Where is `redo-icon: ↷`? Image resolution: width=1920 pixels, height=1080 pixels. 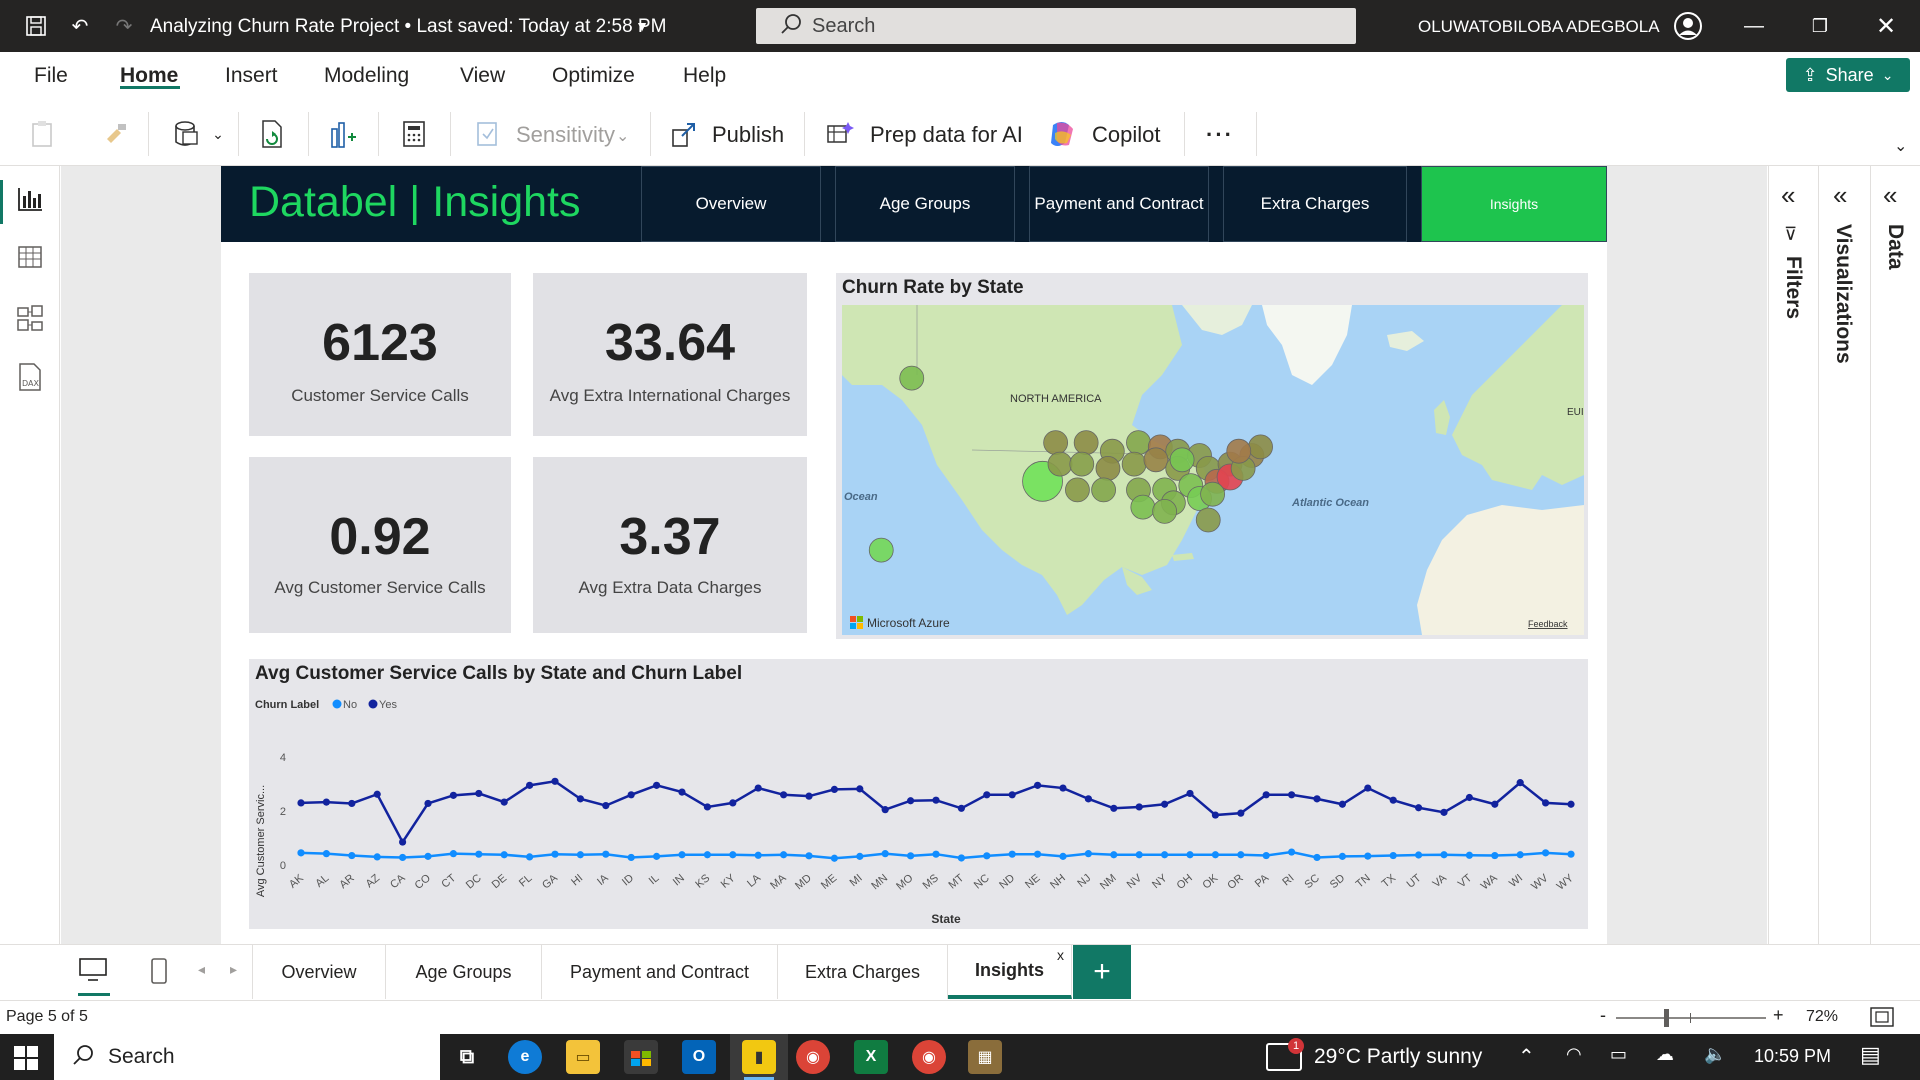
redo-icon: ↷ is located at coordinates (124, 26).